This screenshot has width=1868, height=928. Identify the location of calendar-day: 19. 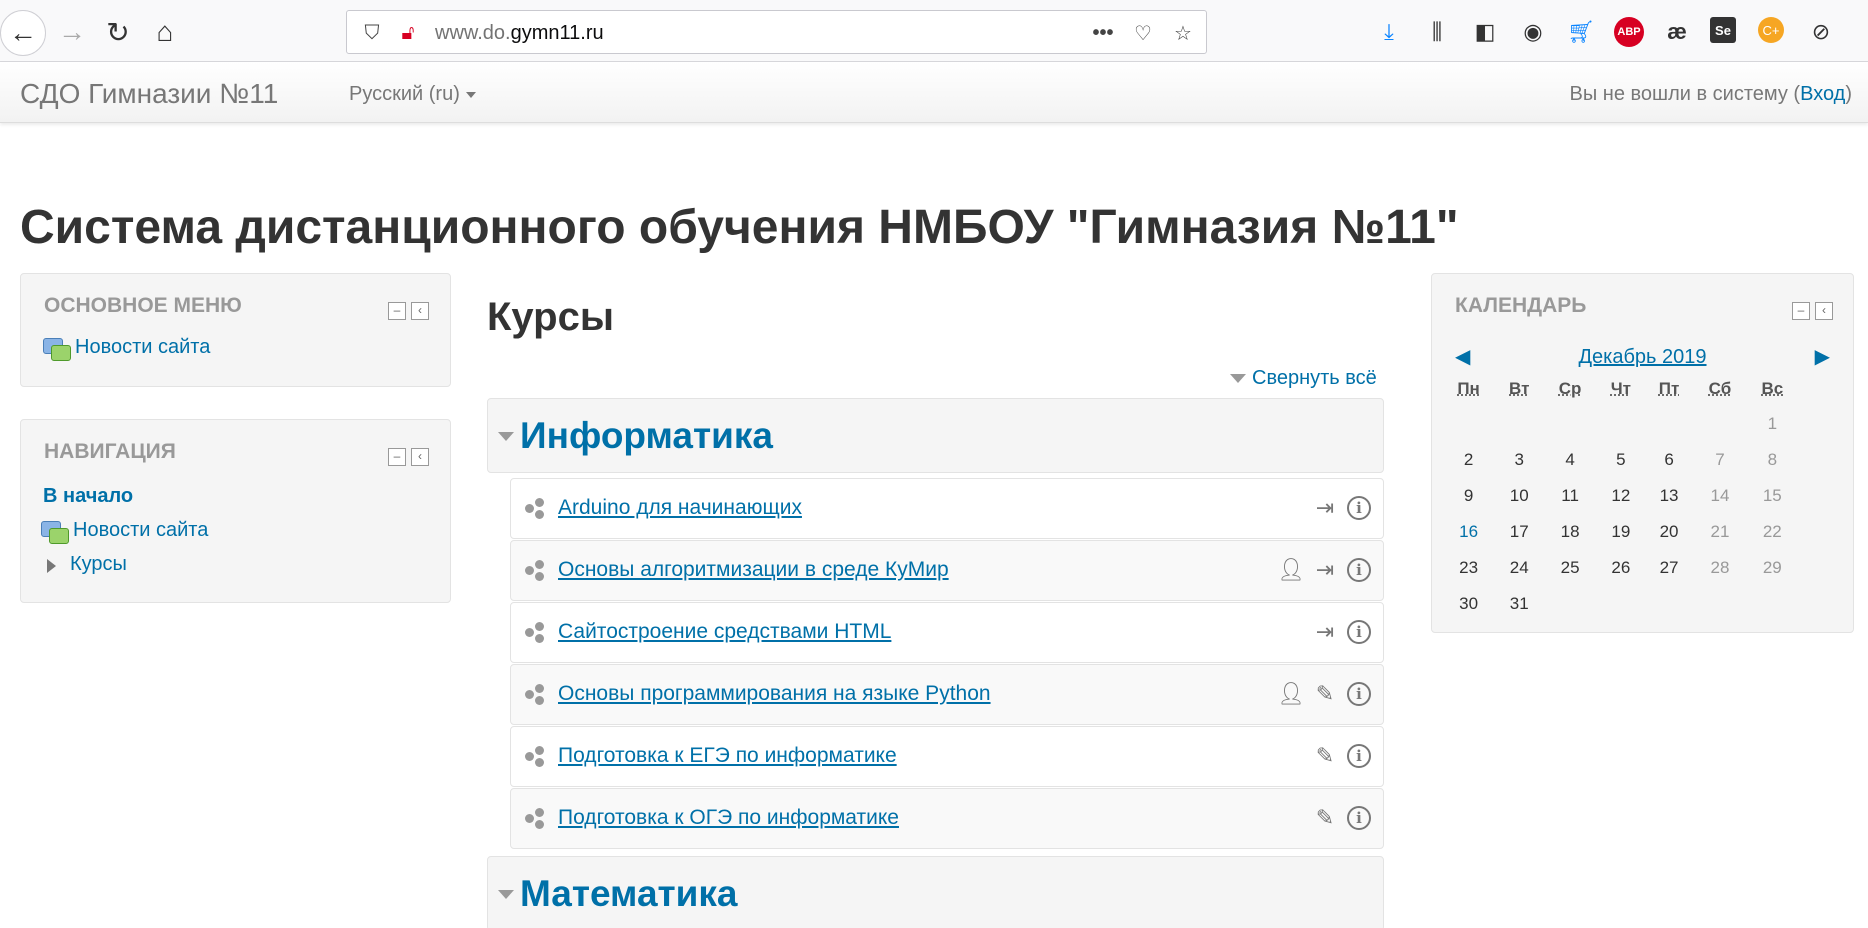
(1621, 532).